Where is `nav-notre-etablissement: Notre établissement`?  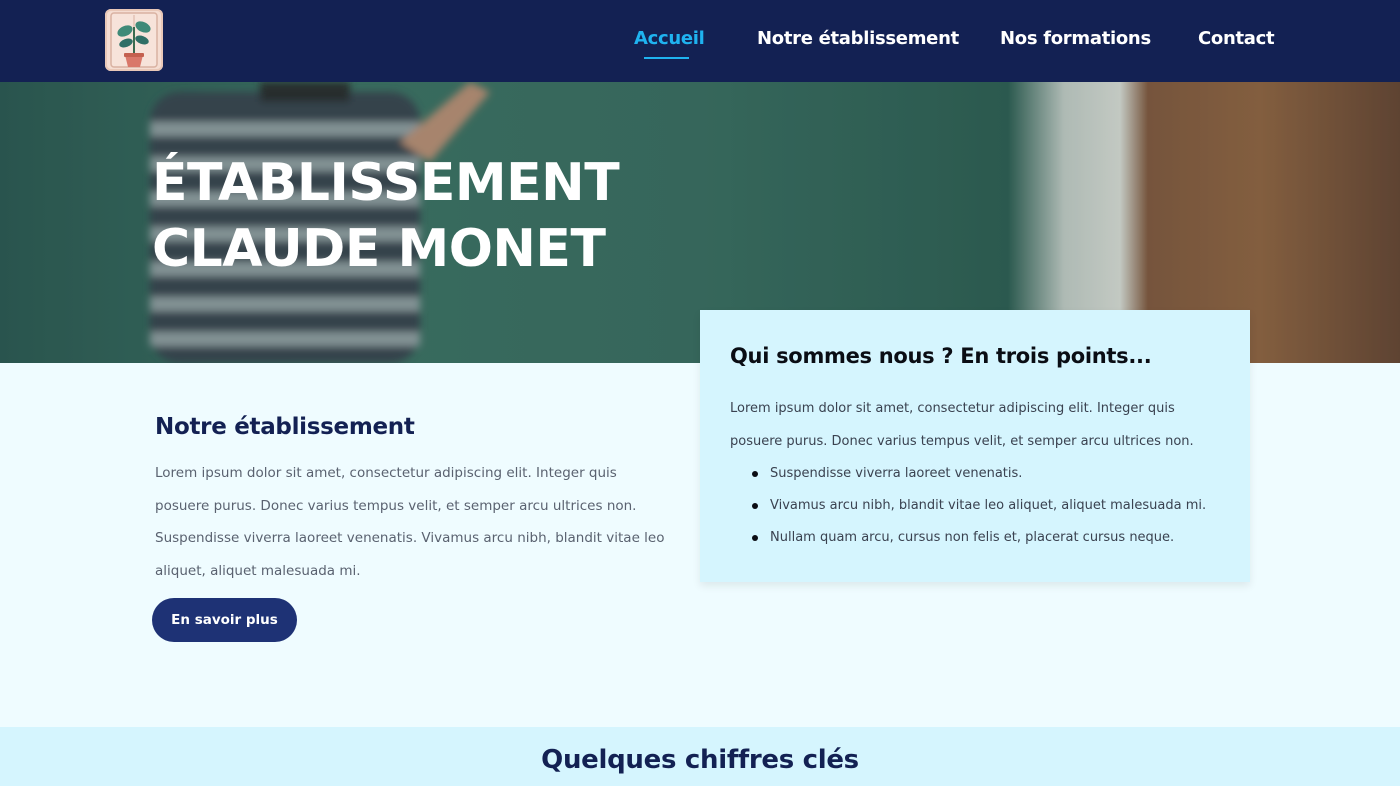 nav-notre-etablissement: Notre établissement is located at coordinates (858, 38).